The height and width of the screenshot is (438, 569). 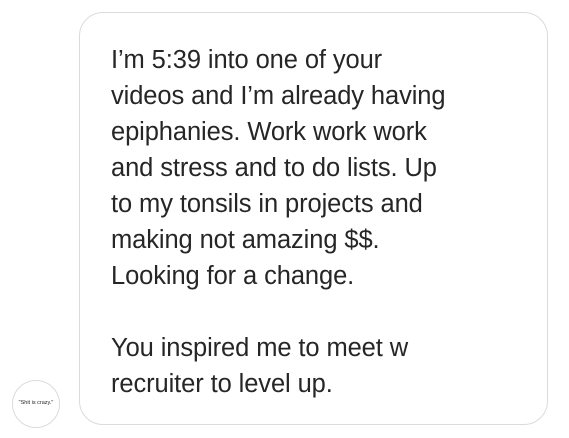 I want to click on message-line: videos and I’m already having, so click(x=278, y=96).